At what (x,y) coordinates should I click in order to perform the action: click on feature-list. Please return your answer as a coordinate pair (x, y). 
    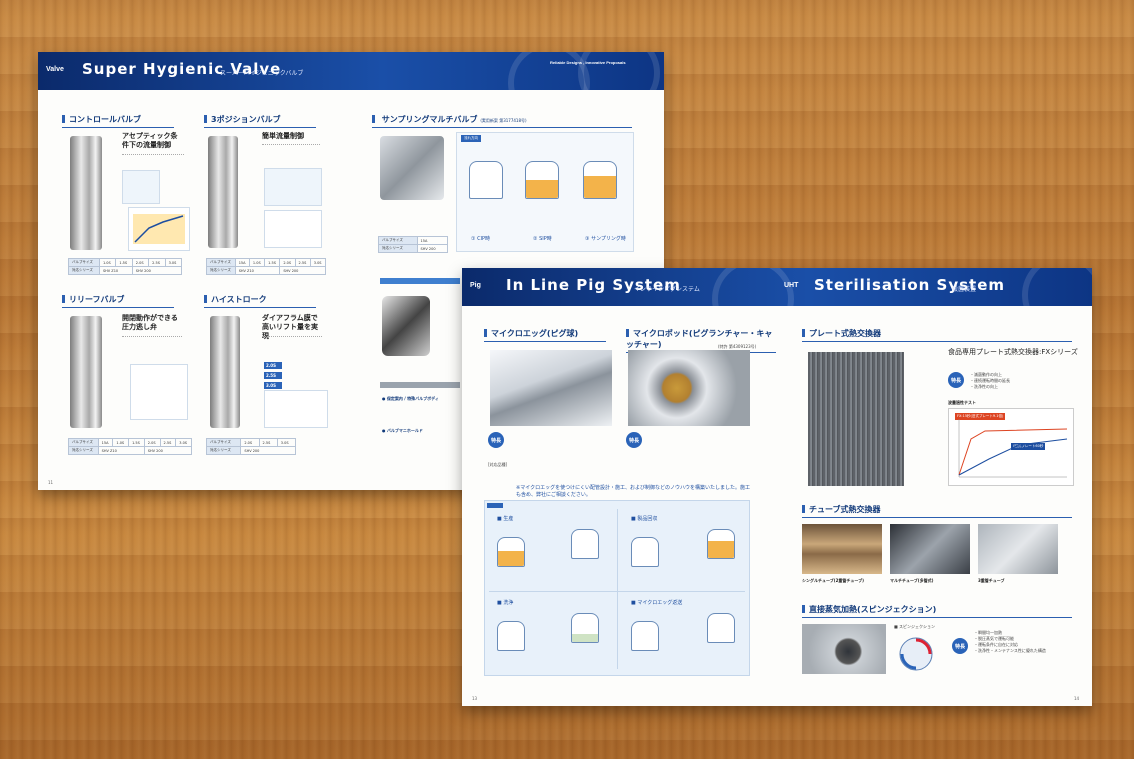
    Looking at the image, I should click on (560, 444).